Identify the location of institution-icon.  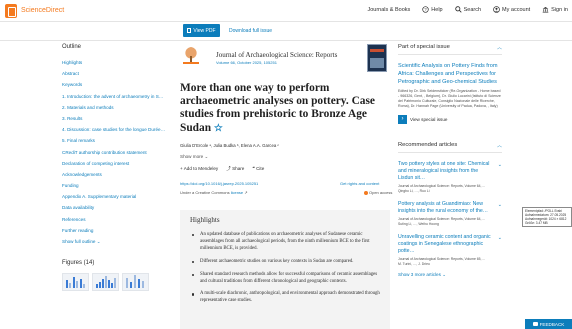
(545, 10).